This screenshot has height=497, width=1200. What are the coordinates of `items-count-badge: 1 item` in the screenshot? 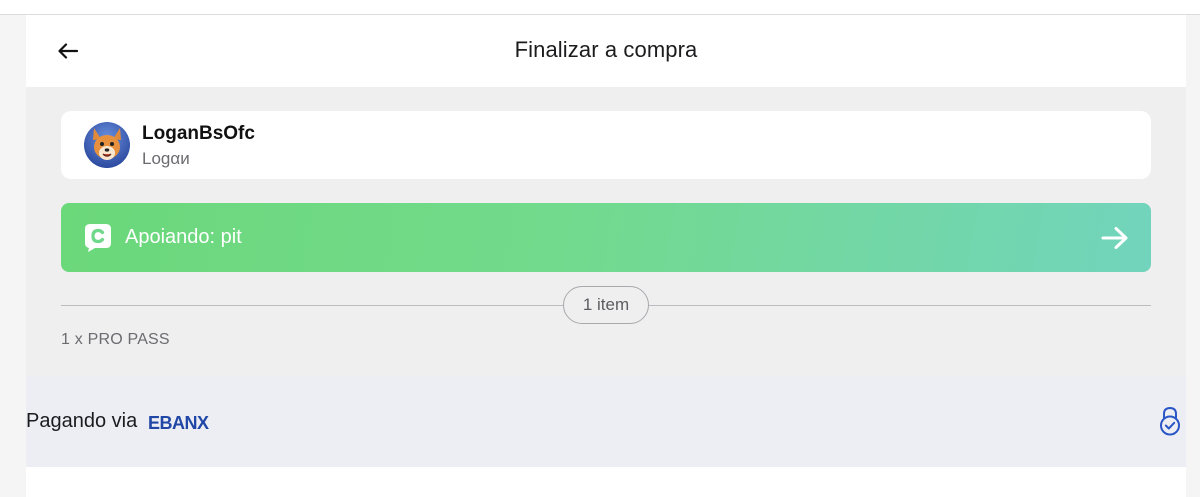 It's located at (606, 305).